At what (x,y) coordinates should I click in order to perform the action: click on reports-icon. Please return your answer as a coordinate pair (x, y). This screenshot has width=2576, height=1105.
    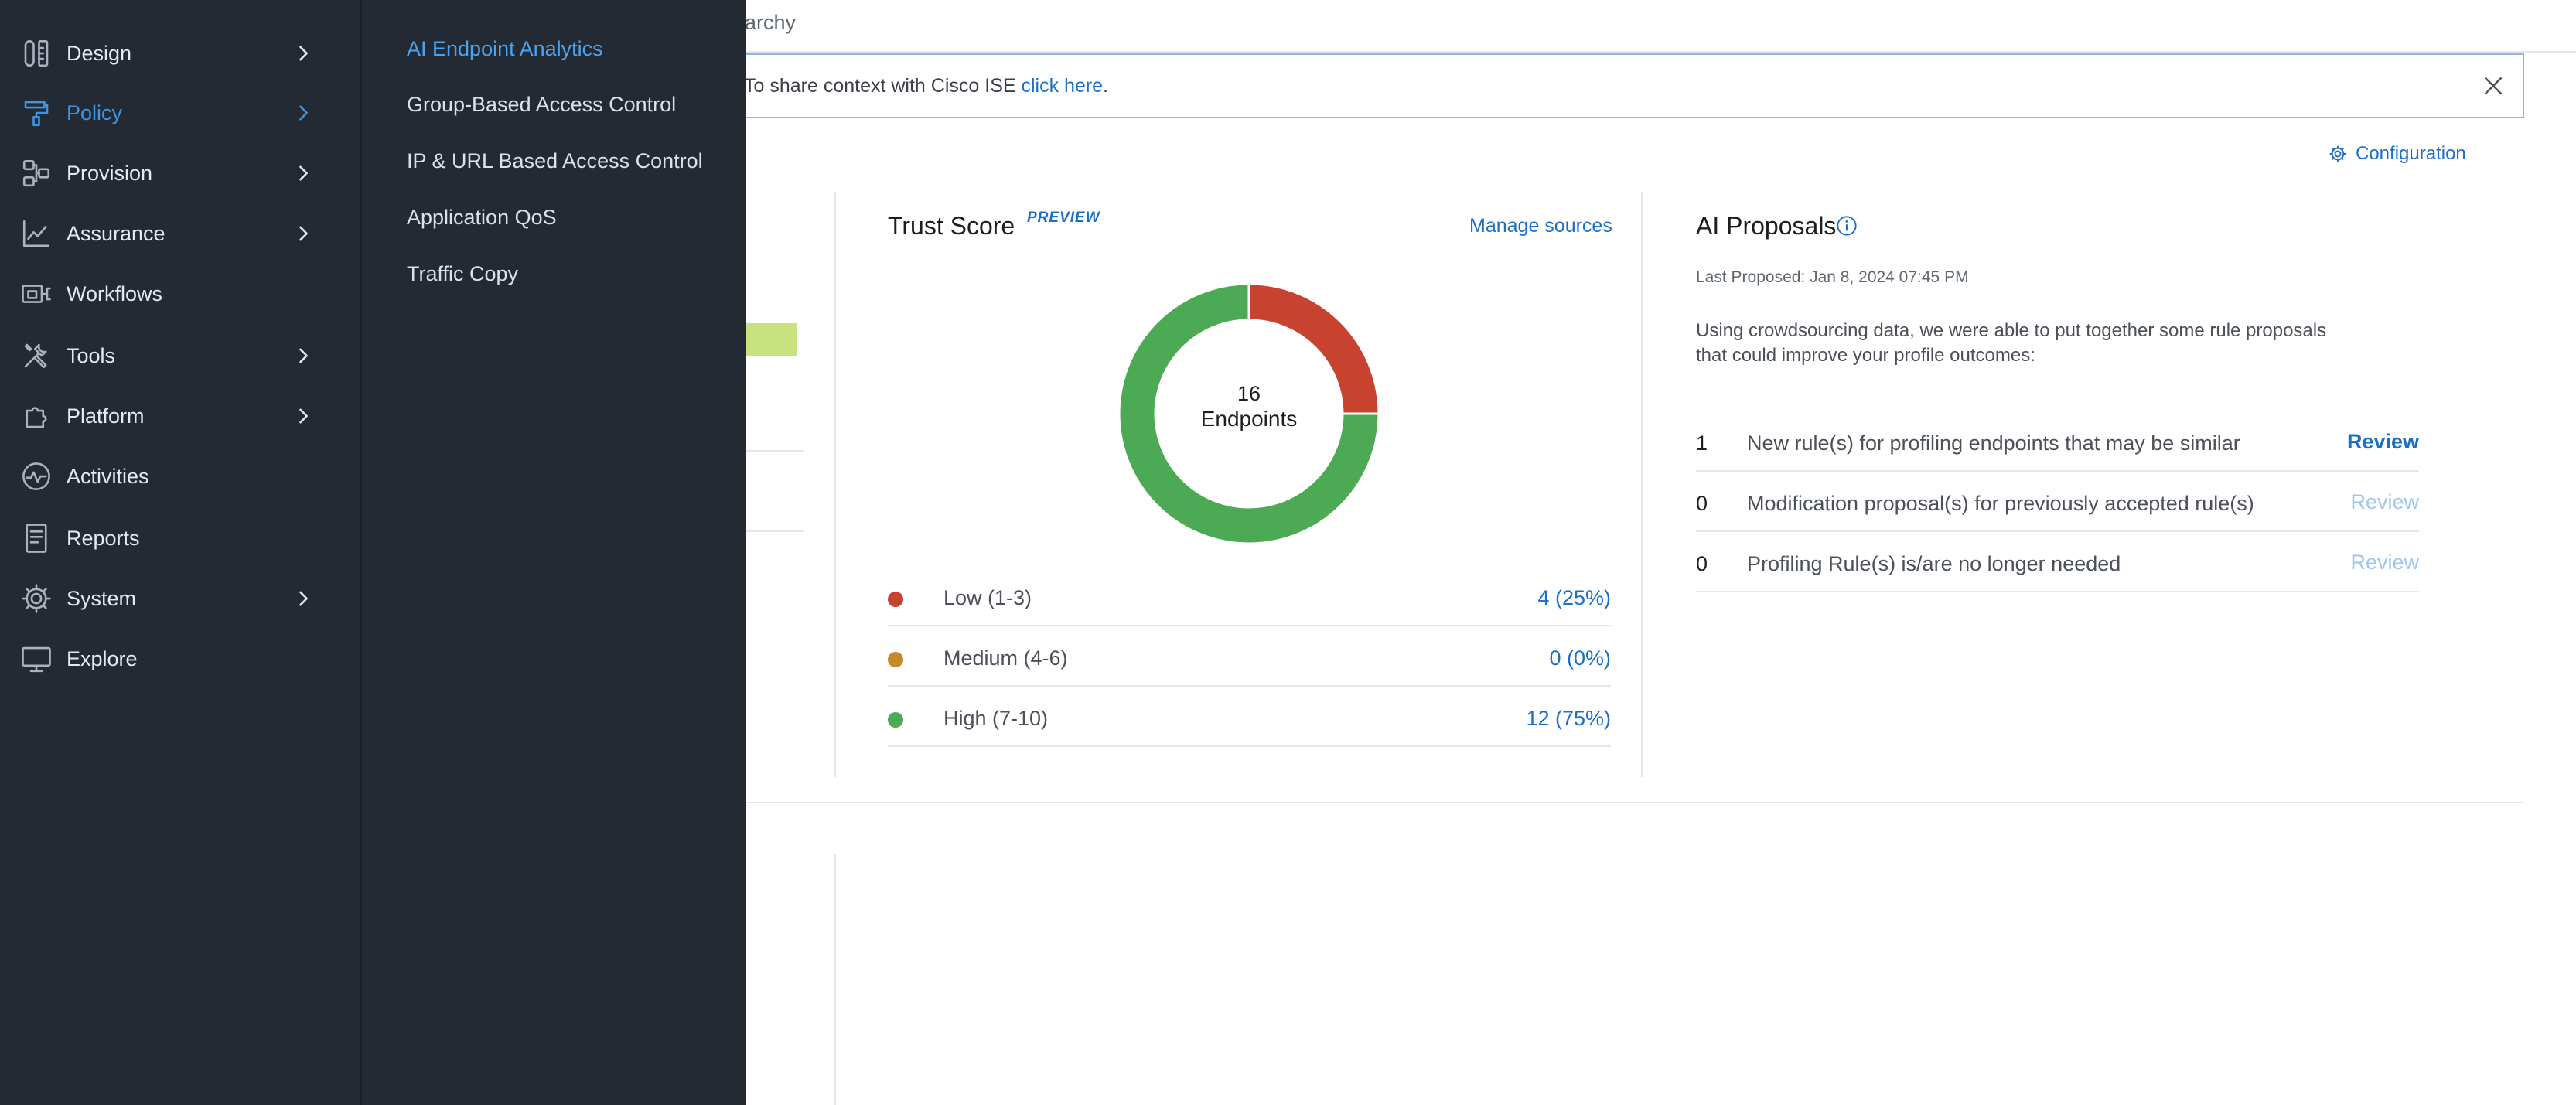
    Looking at the image, I should click on (36, 538).